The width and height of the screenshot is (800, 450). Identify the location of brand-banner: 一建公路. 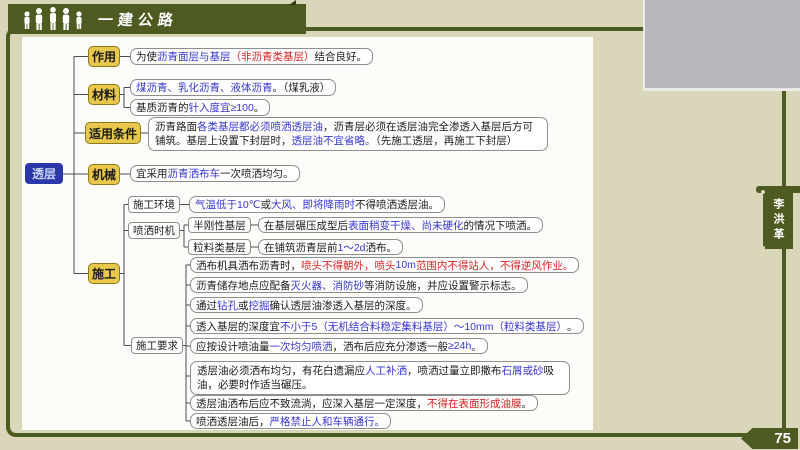
(157, 17).